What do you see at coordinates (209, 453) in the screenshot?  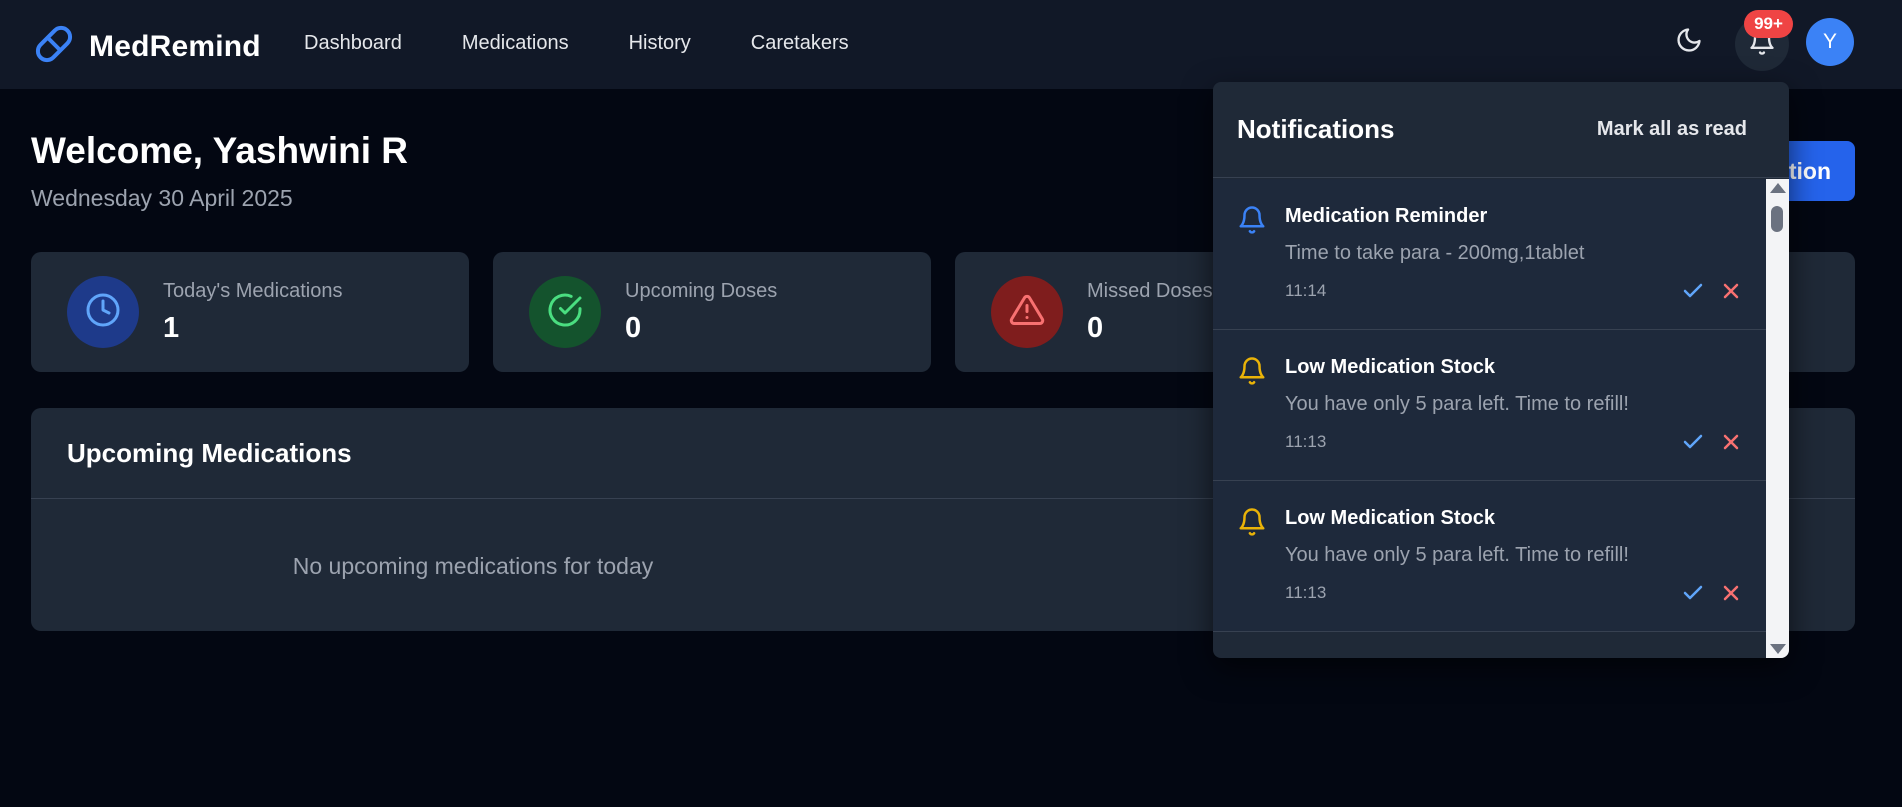 I see `upcoming-title: Upcoming Medications` at bounding box center [209, 453].